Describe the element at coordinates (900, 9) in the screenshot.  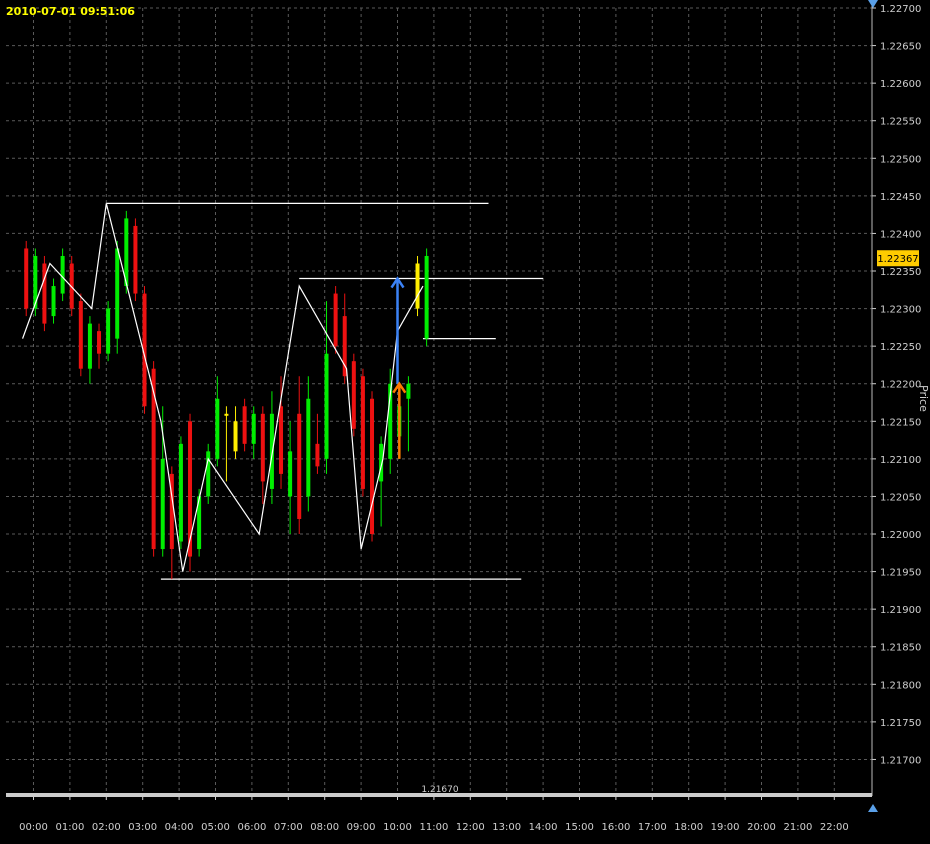
I see `price-tick-label: 1.22700` at that location.